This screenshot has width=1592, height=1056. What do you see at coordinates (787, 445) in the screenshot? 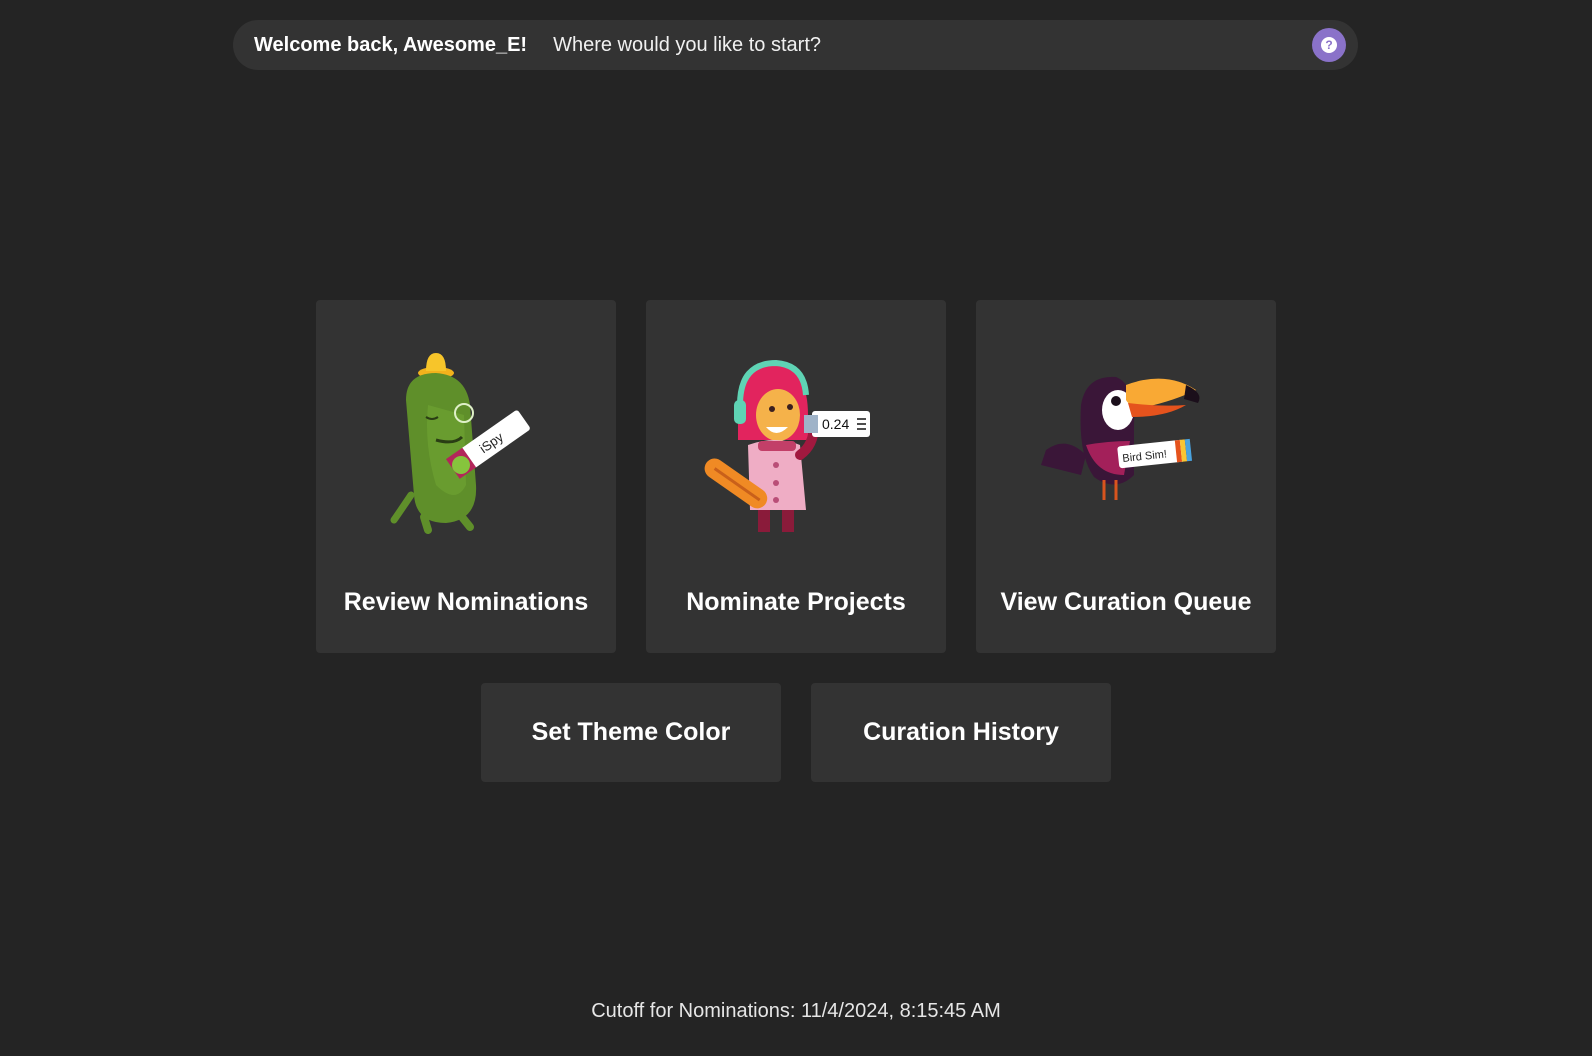
I see `girl-with-headphones-illustration: 0.24` at bounding box center [787, 445].